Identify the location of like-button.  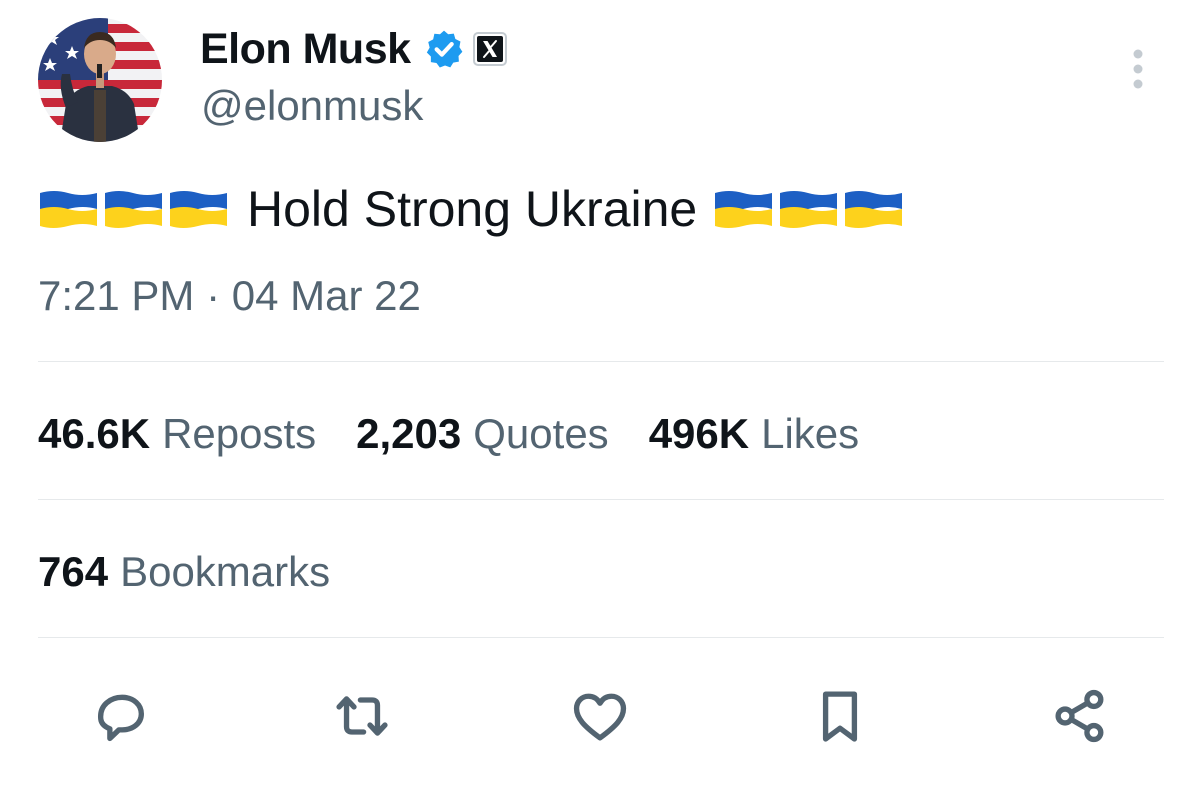
(600, 716).